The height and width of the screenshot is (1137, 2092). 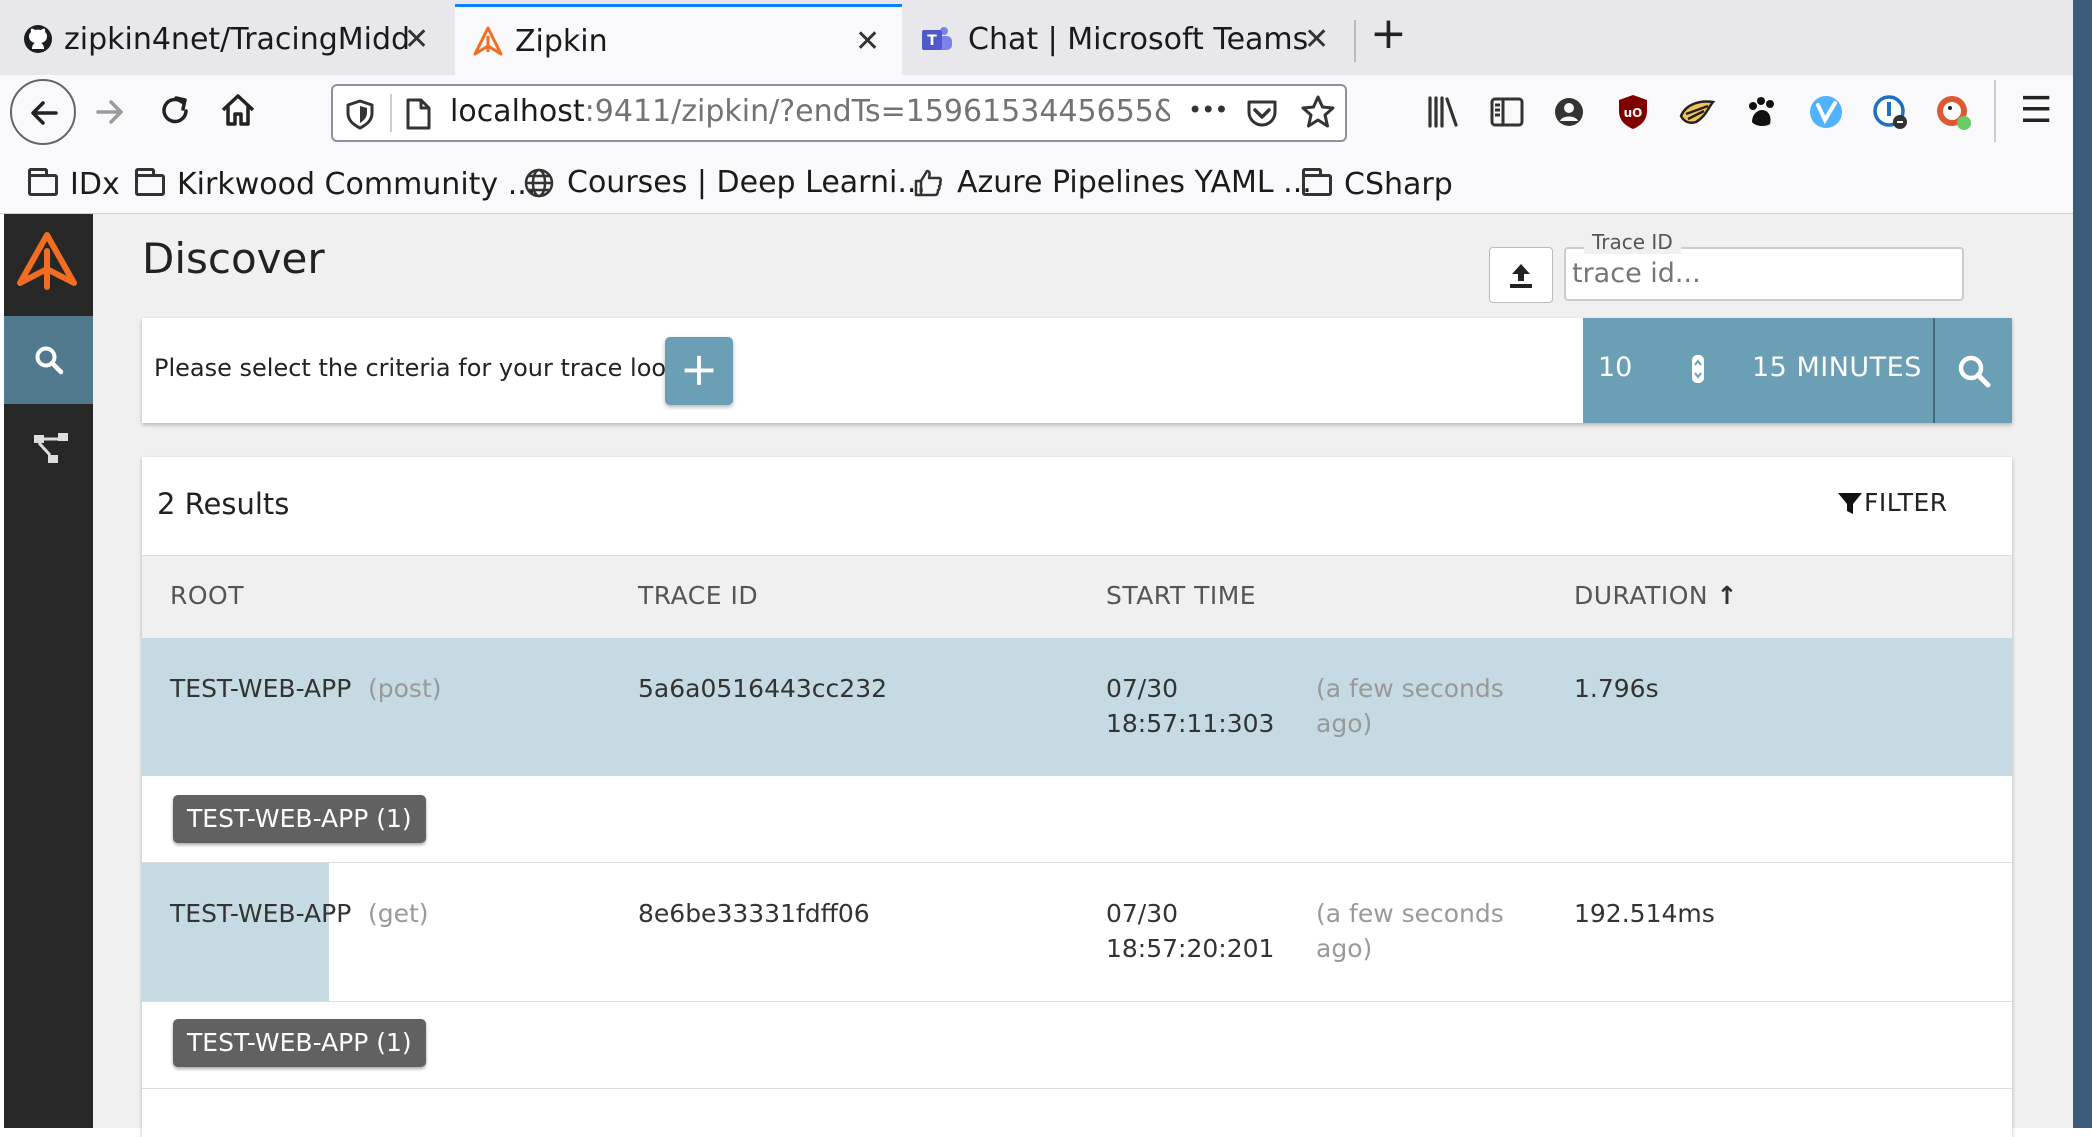 What do you see at coordinates (877, 111) in the screenshot?
I see `url-path: :9411/zipkin/?endTs=1596153445655&limit=` at bounding box center [877, 111].